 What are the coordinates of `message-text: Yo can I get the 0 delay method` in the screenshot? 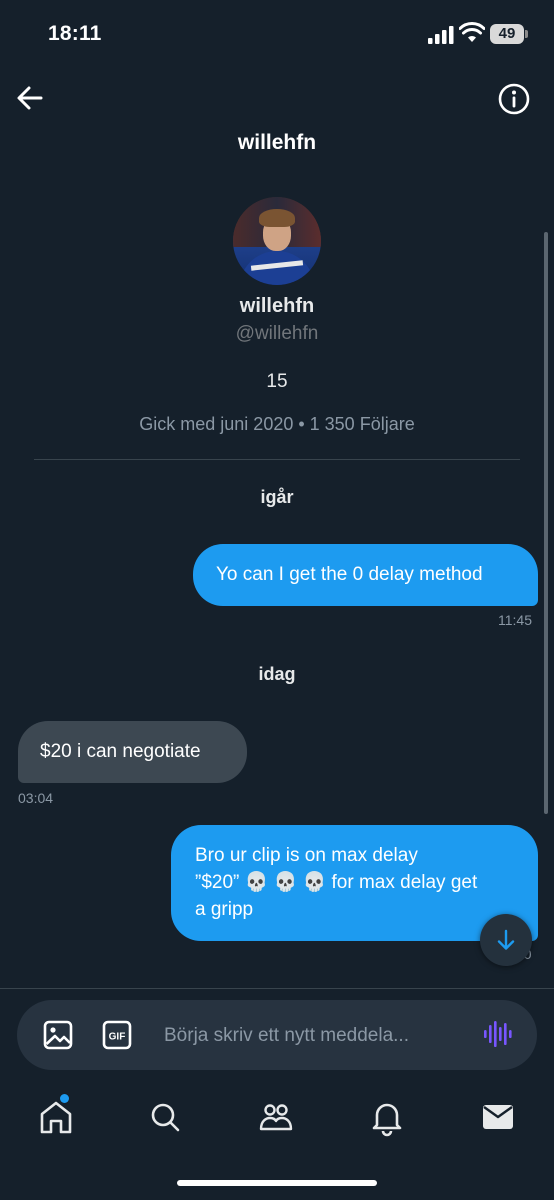 It's located at (349, 574).